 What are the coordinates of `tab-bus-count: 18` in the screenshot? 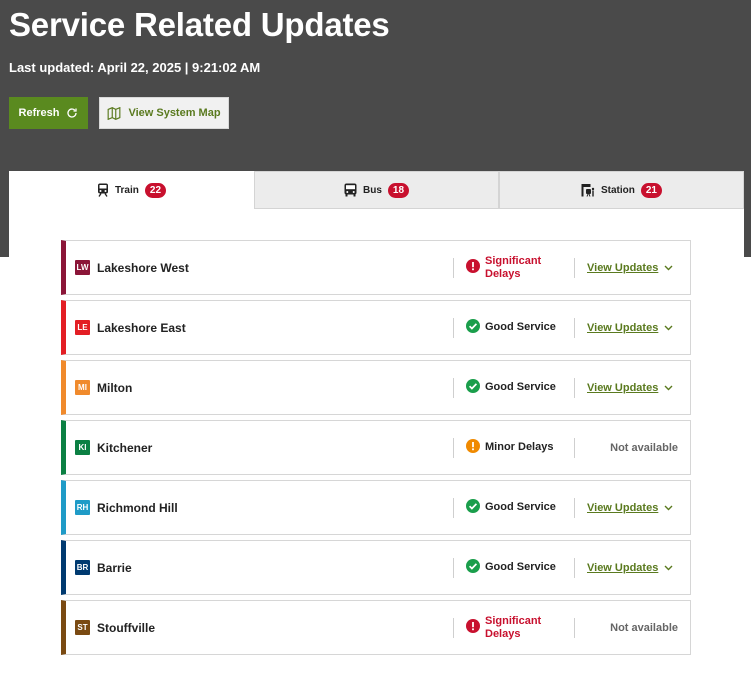 It's located at (398, 190).